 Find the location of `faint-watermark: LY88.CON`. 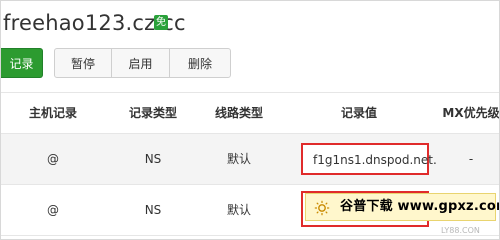

faint-watermark: LY88.CON is located at coordinates (460, 230).